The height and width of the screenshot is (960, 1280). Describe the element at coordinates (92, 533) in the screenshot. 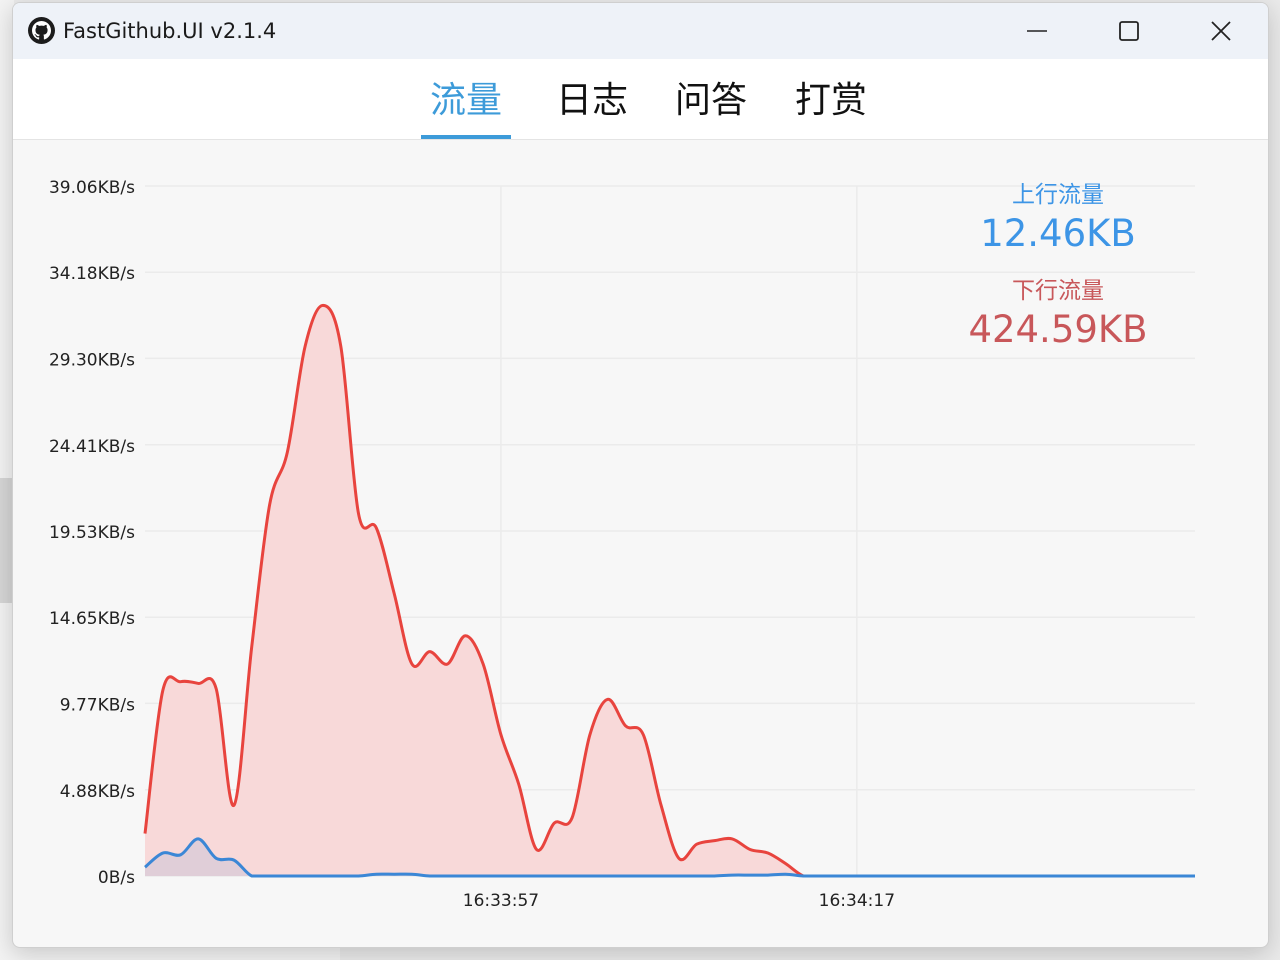

I see `y-tick-label: 19.53KB/s` at that location.